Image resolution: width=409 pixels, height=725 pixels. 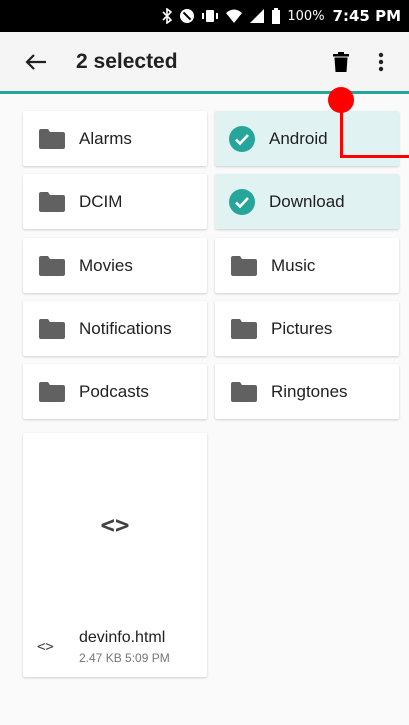 I want to click on folder-tile-podcasts: Podcasts, so click(x=115, y=391).